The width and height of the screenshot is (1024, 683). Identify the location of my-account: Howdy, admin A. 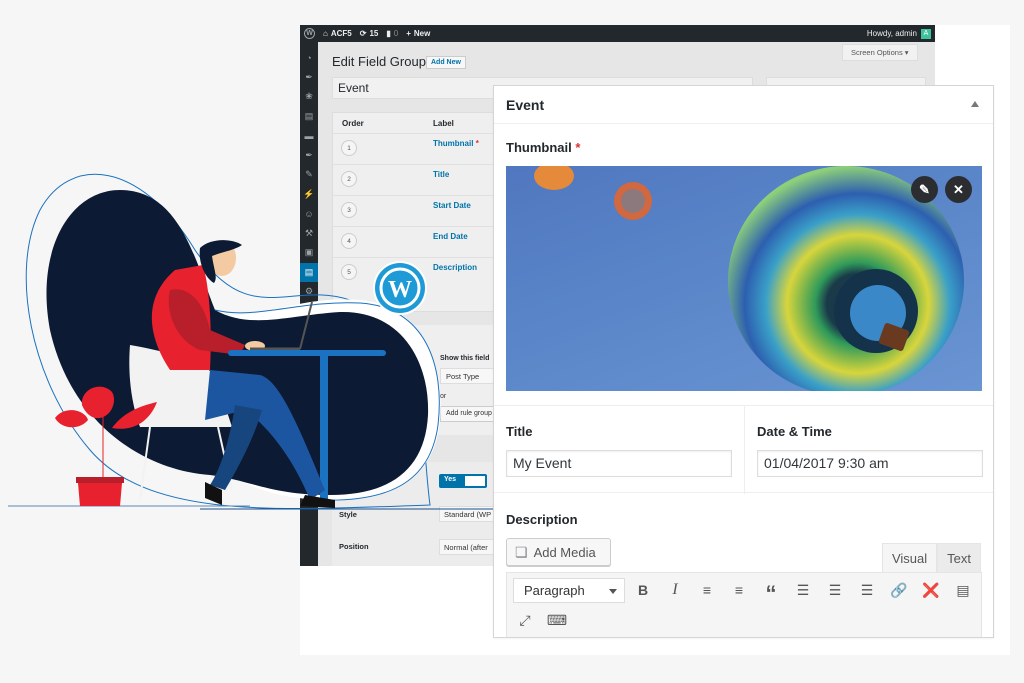
(899, 33).